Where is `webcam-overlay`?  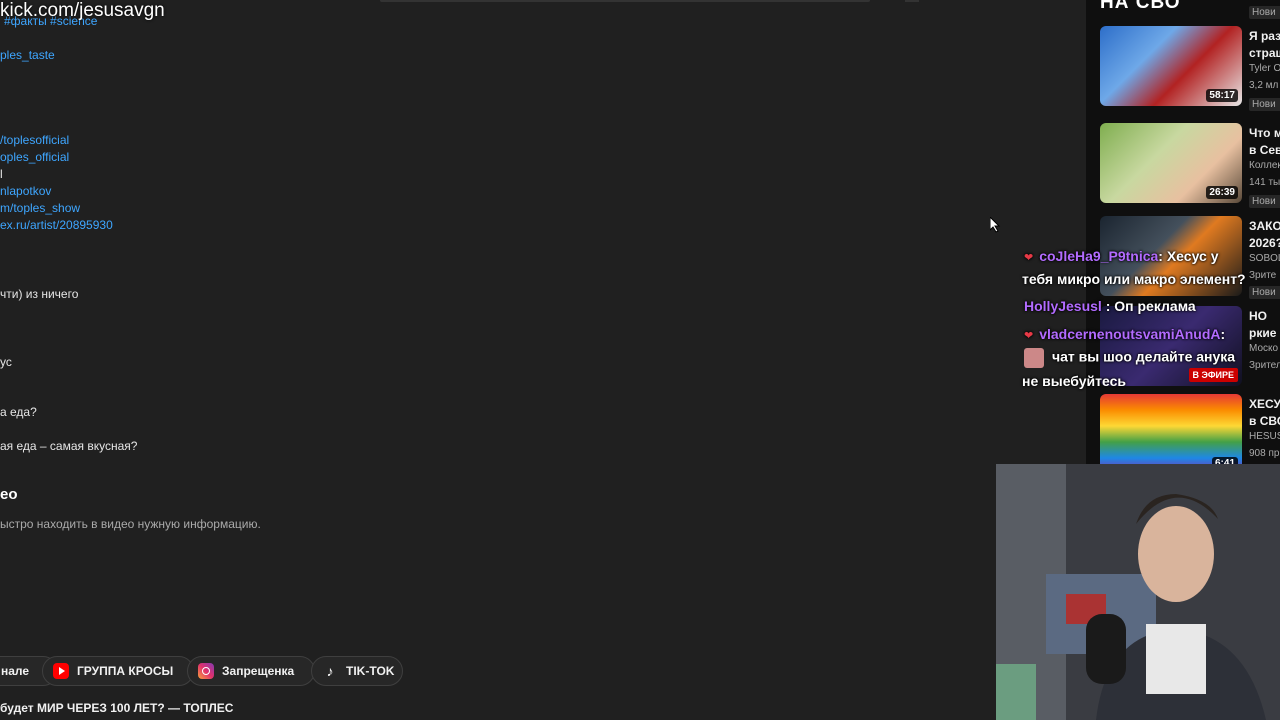 webcam-overlay is located at coordinates (1138, 592).